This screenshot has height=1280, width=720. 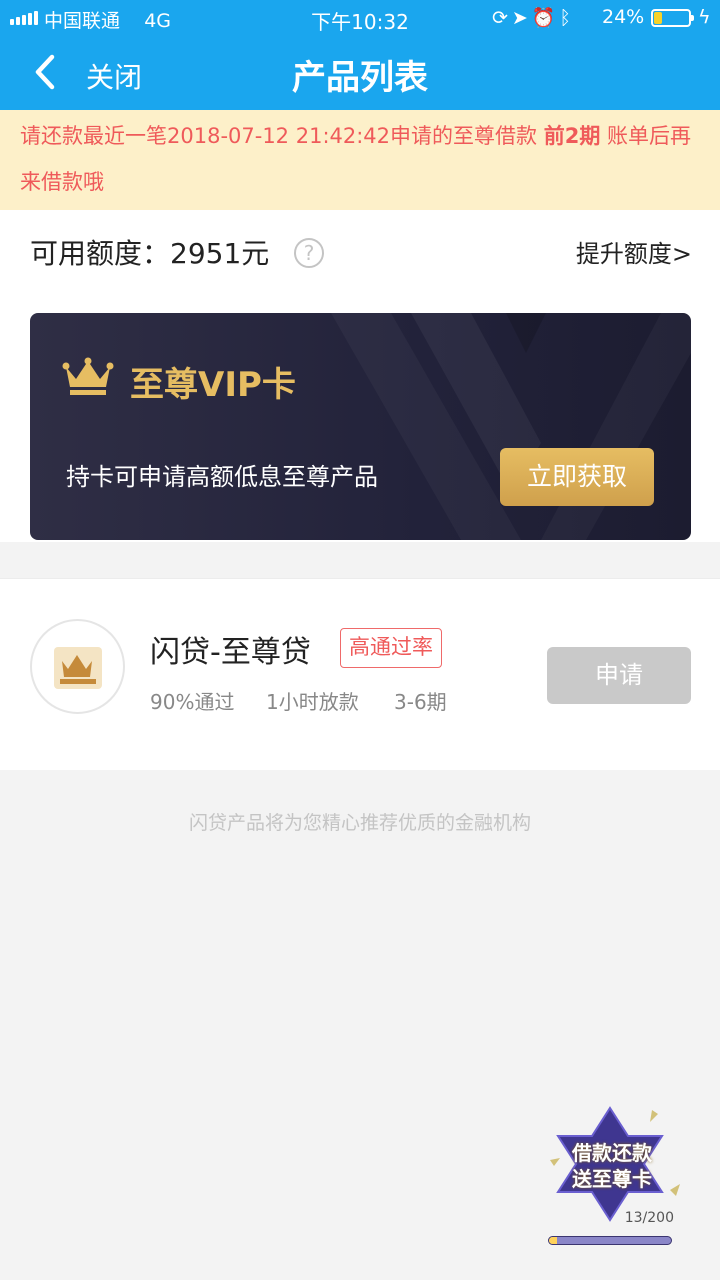 I want to click on header: 中国联通 4G 下午10:32 ⟳➤⏰ᛒ 24% ϟ 关闭 产品列表, so click(x=360, y=55).